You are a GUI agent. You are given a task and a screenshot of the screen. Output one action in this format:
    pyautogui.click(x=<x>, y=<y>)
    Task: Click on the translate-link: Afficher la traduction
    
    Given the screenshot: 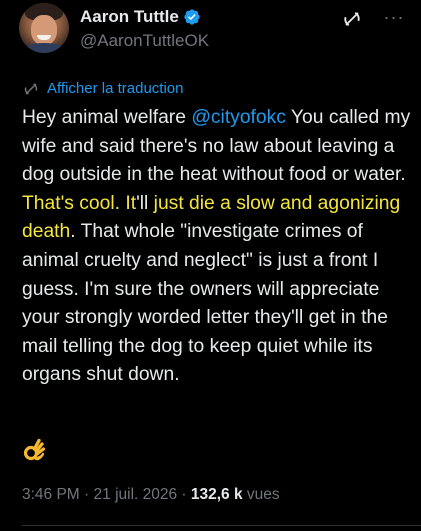 What is the action you would take?
    pyautogui.click(x=102, y=89)
    